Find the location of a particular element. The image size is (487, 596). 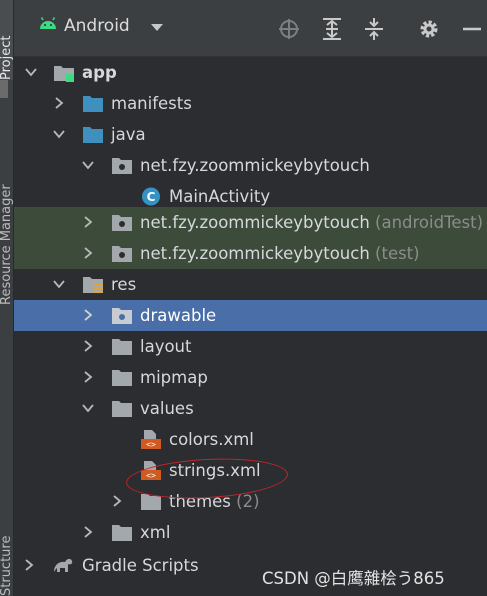

tree-item-label: layout is located at coordinates (166, 346).